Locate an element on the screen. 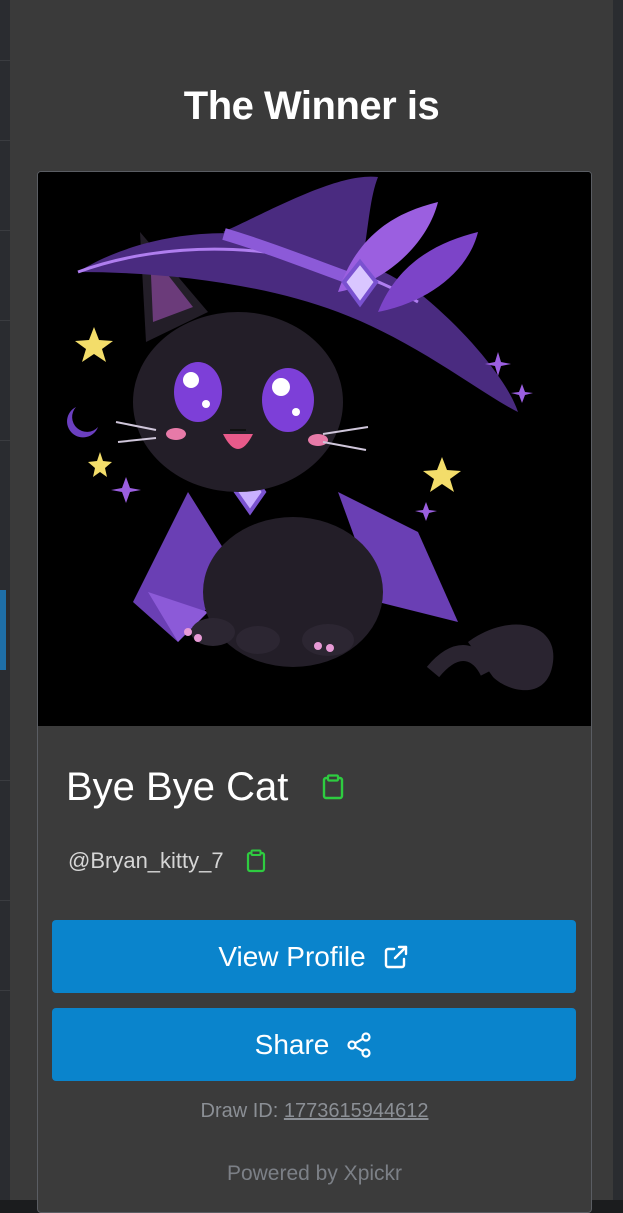 This screenshot has height=1213, width=623. view-profile-button: View Profile is located at coordinates (314, 956).